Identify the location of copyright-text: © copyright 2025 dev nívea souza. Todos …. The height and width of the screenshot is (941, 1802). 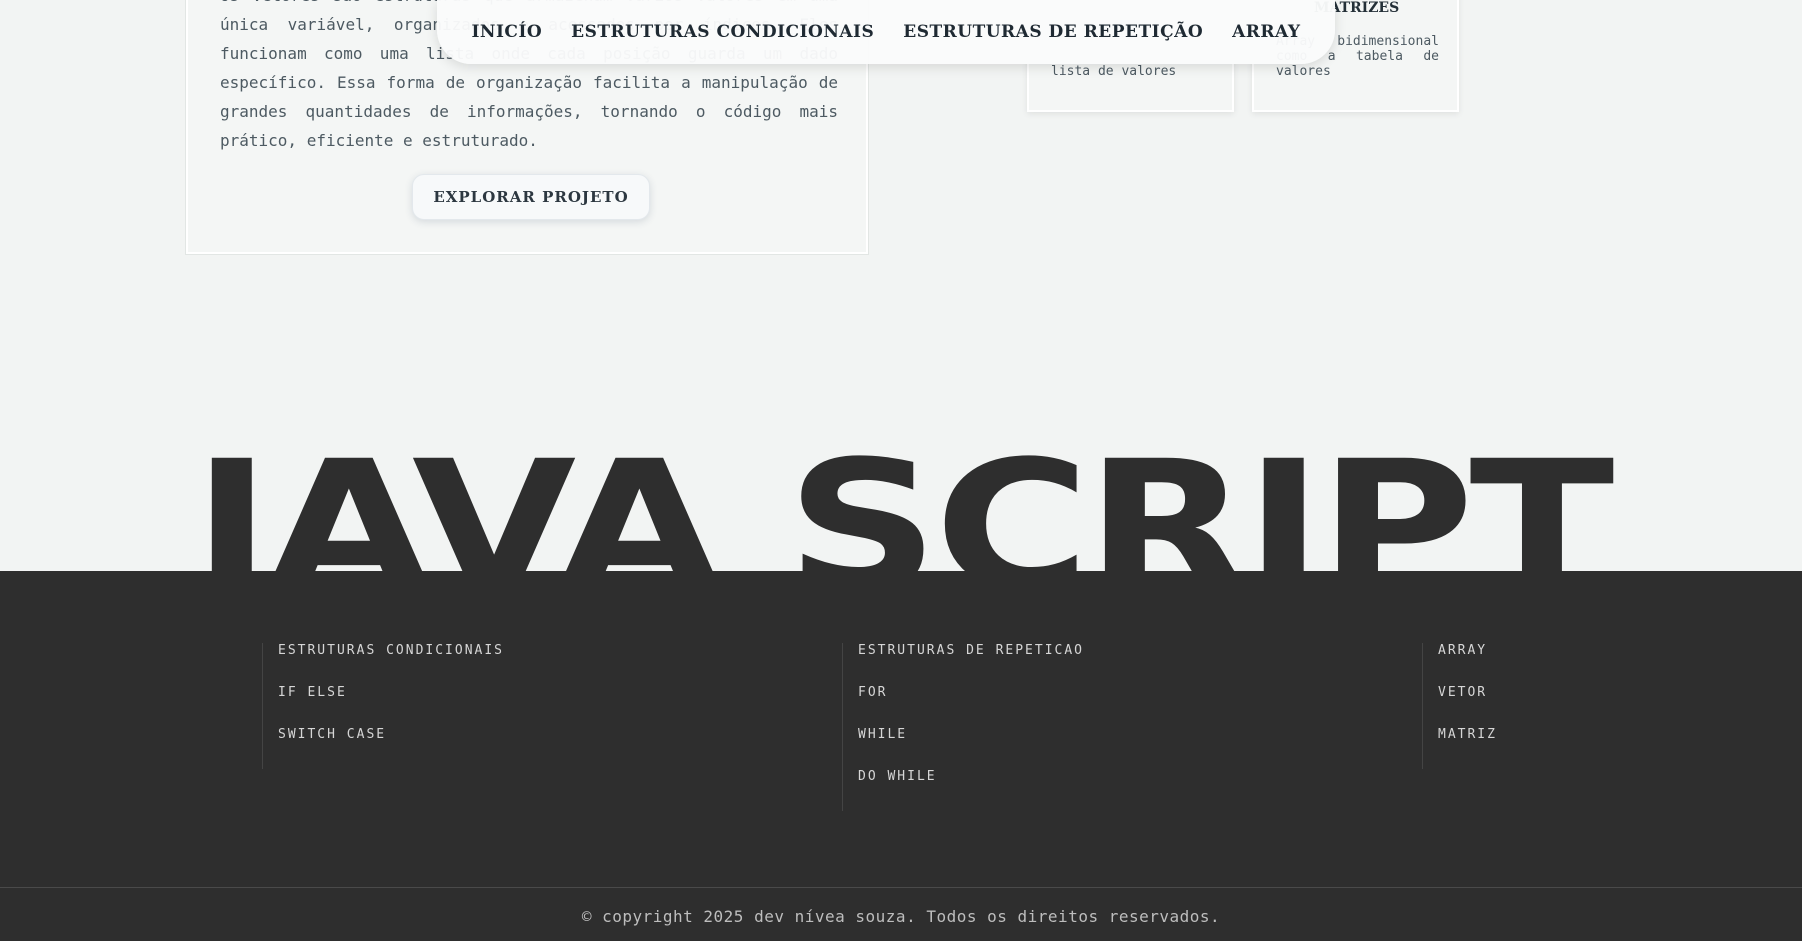
(901, 916).